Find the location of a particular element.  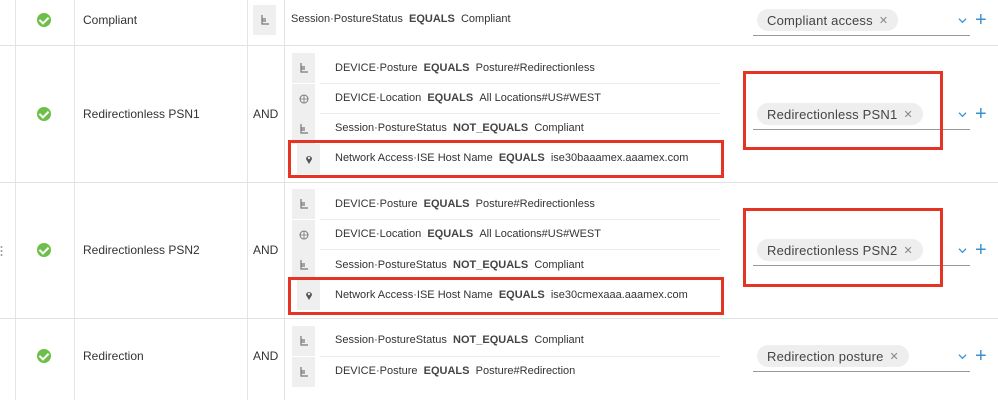

result-chip: Compliant access ✕ is located at coordinates (828, 20).